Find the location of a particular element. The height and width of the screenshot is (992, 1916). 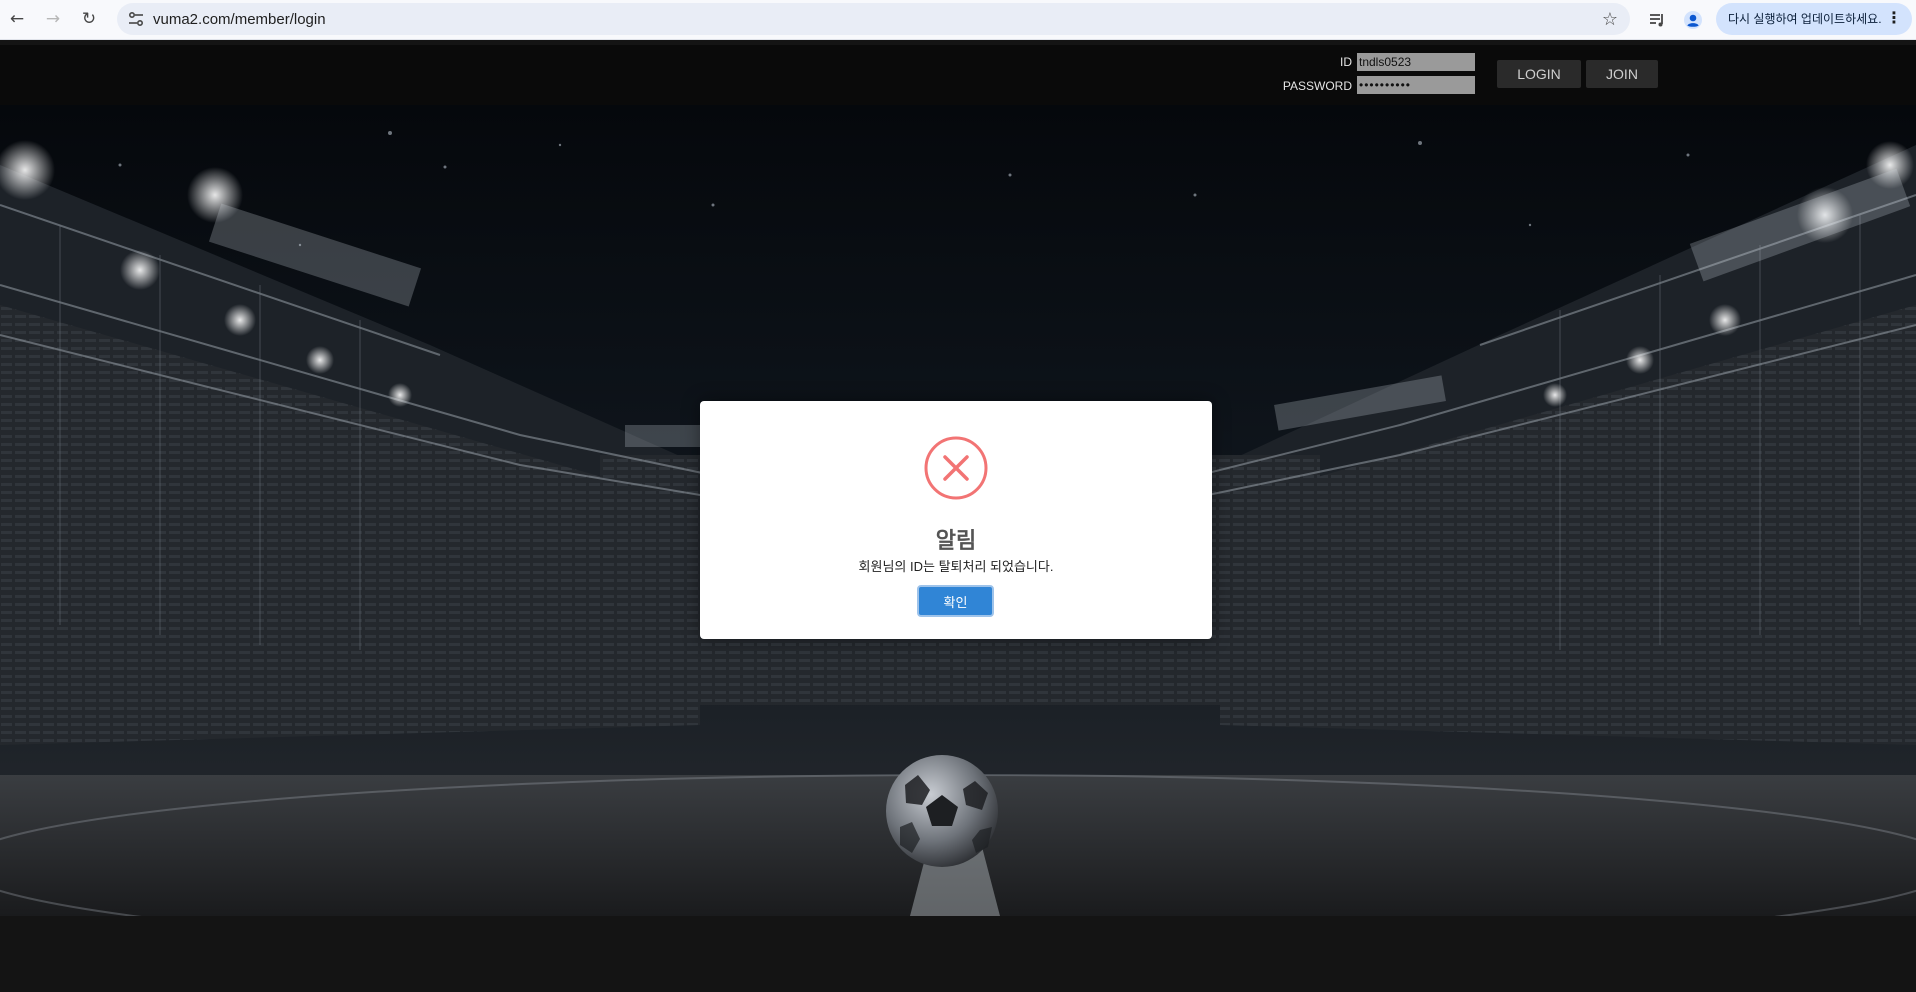

media-control-icon is located at coordinates (1657, 20).